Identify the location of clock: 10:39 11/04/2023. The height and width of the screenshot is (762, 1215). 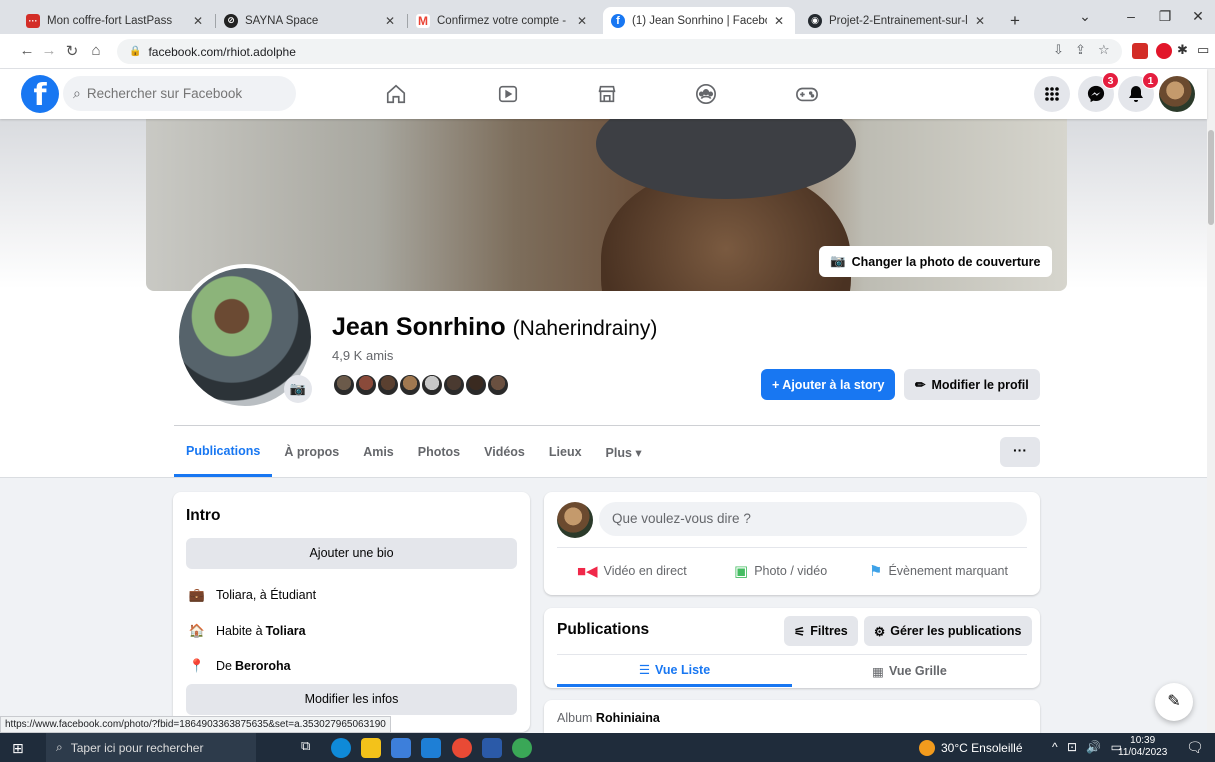
(1142, 747).